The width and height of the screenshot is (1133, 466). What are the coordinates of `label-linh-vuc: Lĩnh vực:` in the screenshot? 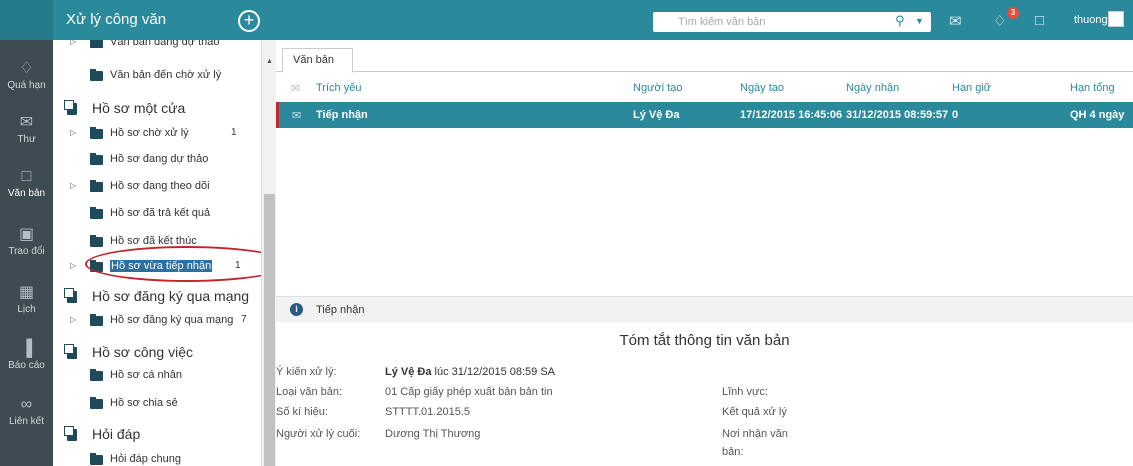 It's located at (745, 392).